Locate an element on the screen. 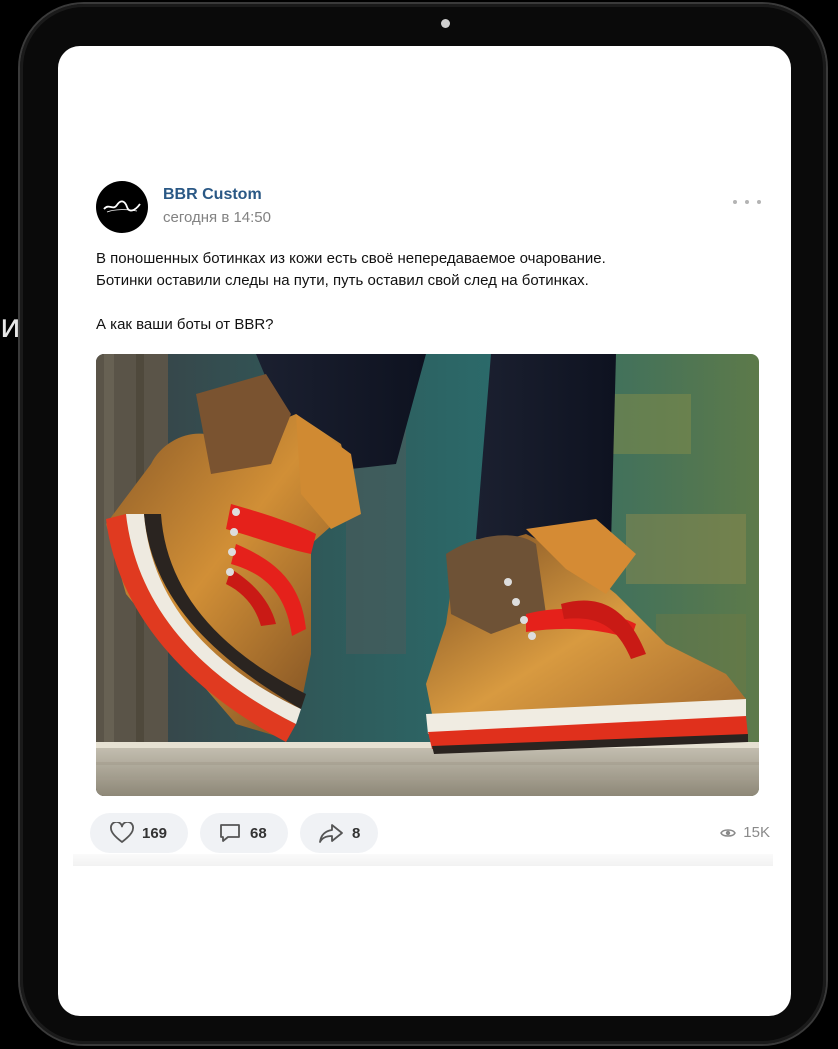  comment-count: 68 is located at coordinates (258, 833).